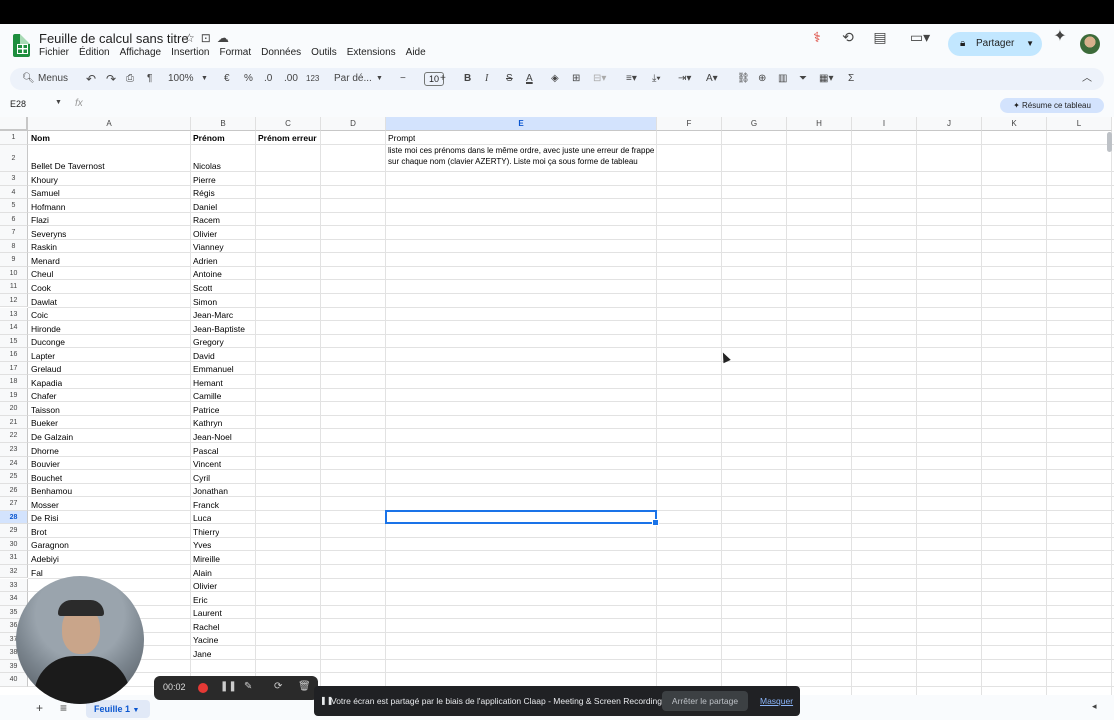 The height and width of the screenshot is (720, 1114). I want to click on row-header: 33, so click(14, 585).